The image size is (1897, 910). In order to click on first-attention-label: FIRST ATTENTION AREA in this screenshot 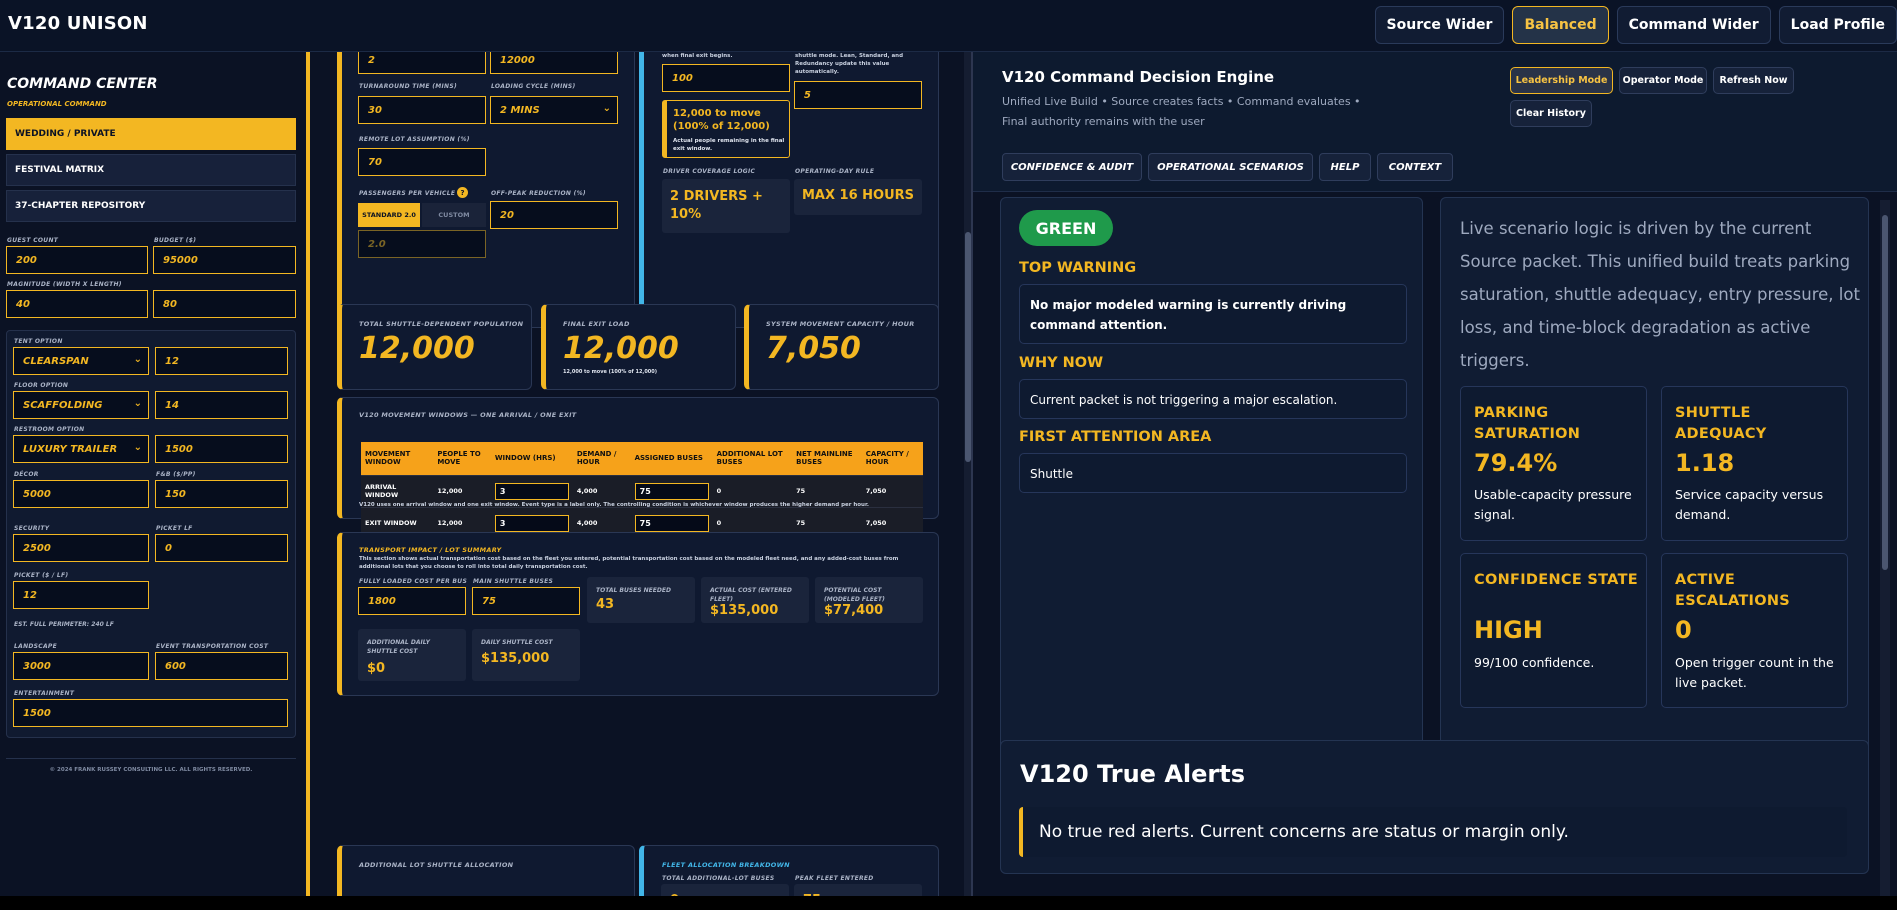, I will do `click(1115, 437)`.